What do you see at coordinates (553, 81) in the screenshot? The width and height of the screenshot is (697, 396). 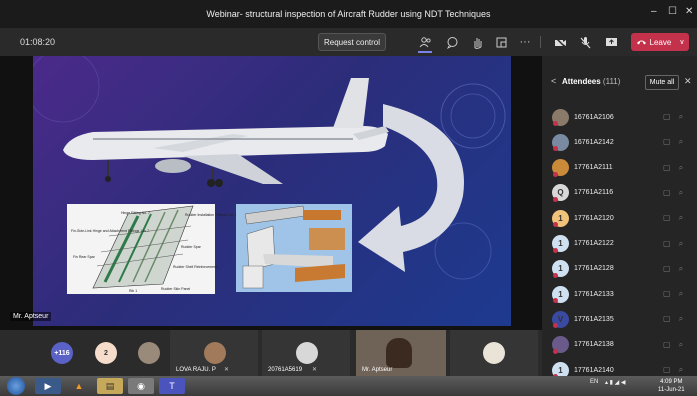 I see `panel-back-icon: <` at bounding box center [553, 81].